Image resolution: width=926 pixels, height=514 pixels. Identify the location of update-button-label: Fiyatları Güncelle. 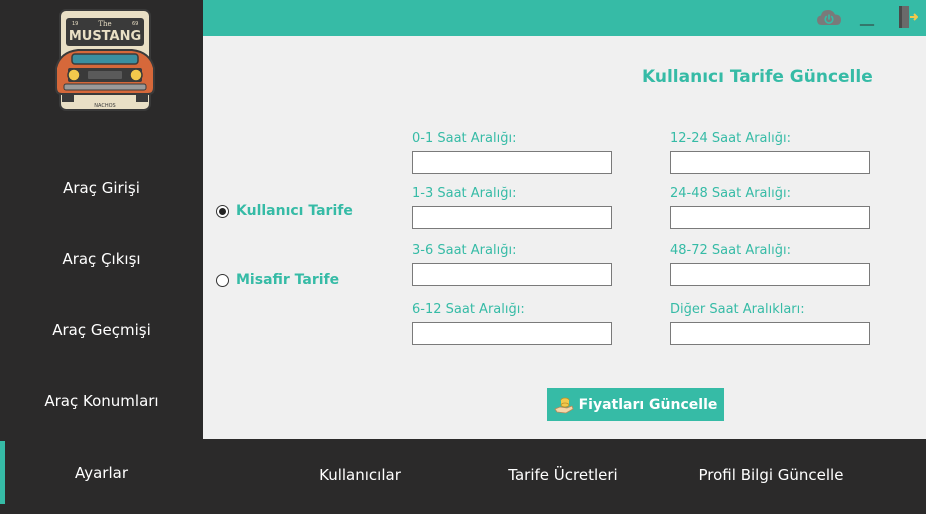
(648, 404).